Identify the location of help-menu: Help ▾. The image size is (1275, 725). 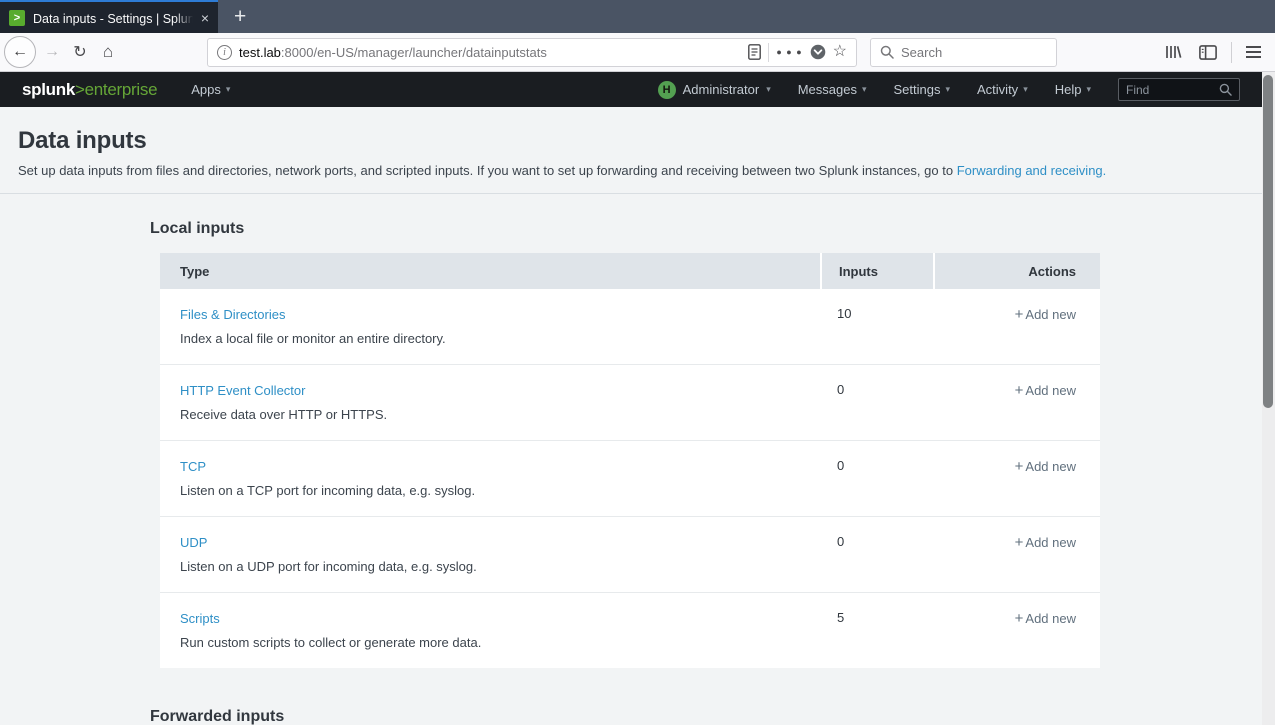
(1073, 89).